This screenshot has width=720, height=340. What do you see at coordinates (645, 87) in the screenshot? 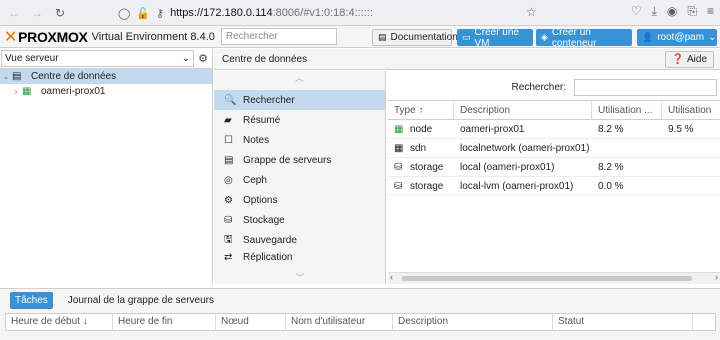
I see `grid-search-input` at bounding box center [645, 87].